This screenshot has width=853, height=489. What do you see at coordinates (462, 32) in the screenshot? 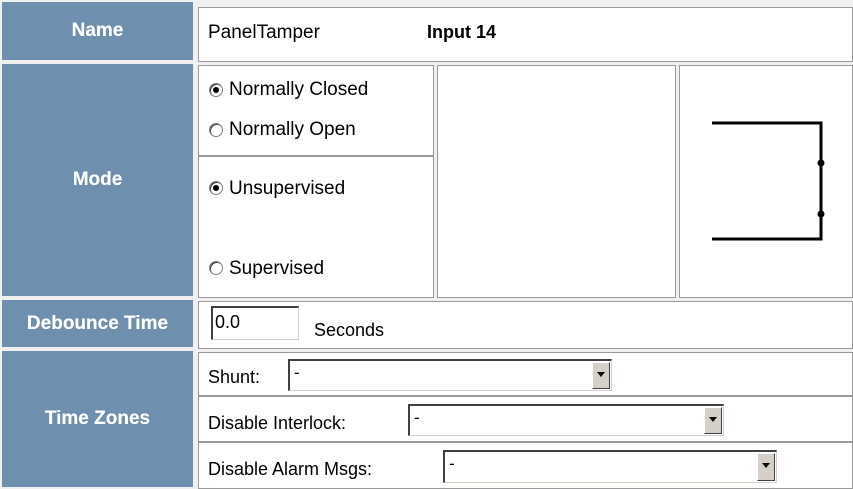
I see `input-number-text: Input 14` at bounding box center [462, 32].